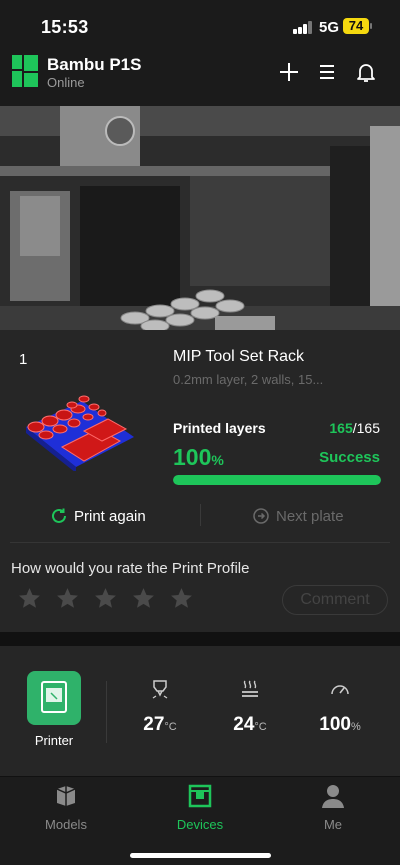 This screenshot has width=400, height=865. I want to click on person-icon, so click(333, 796).